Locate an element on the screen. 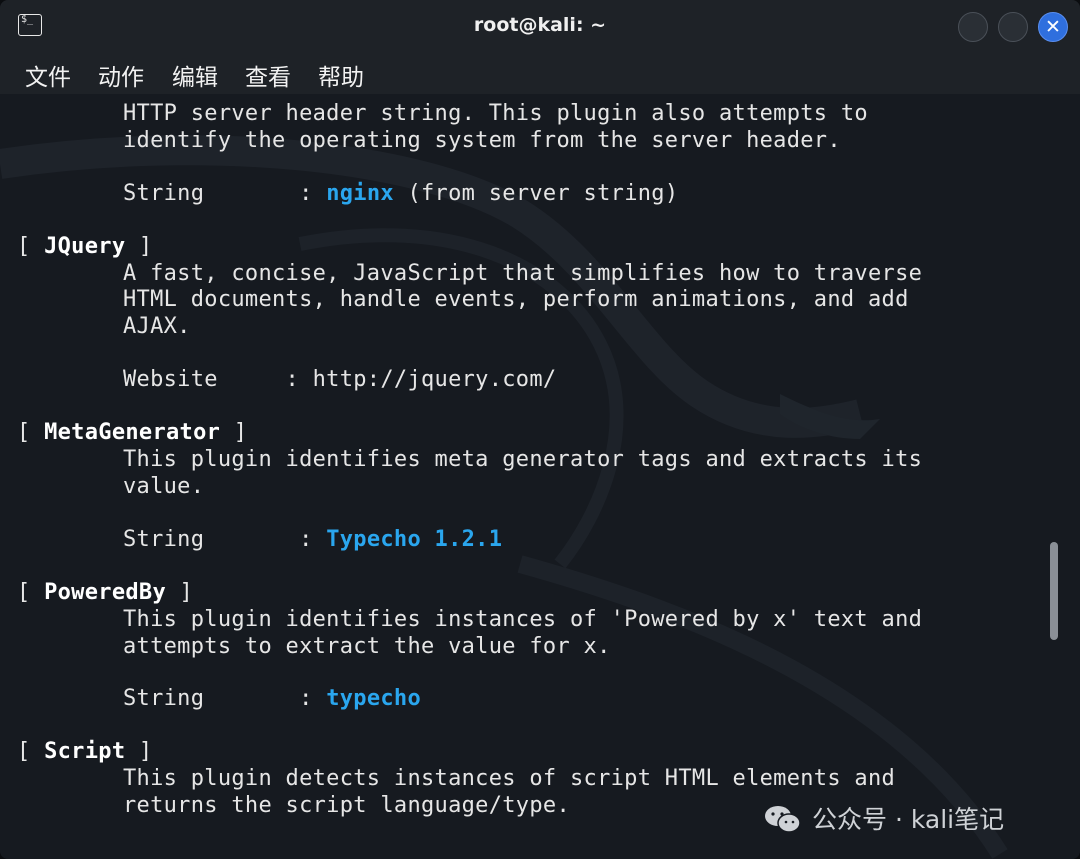  jquery-desc-line-3: AJAX. is located at coordinates (157, 326).